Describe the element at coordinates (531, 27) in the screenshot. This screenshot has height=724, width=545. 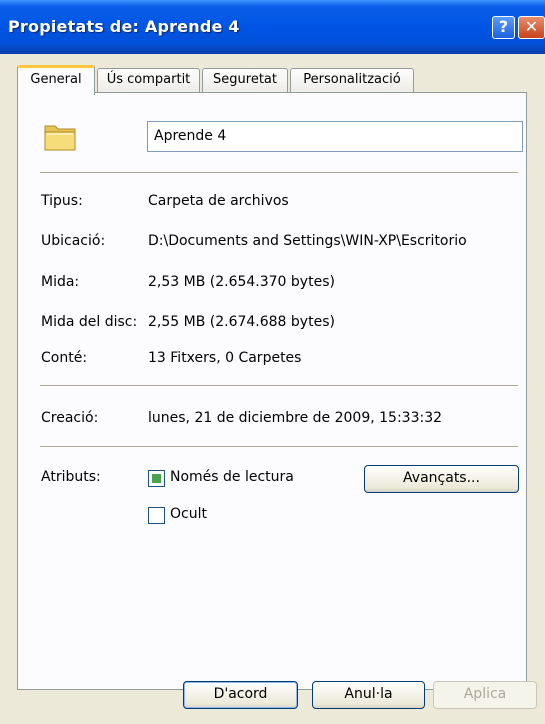
I see `close-button: ✕` at that location.